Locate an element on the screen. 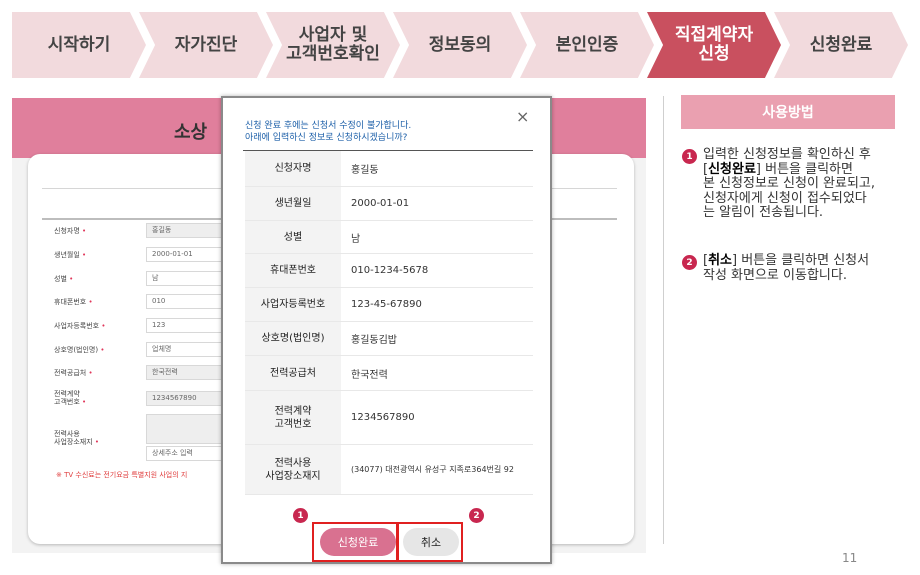 This screenshot has height=575, width=920. row-value: 010-1234-5678 is located at coordinates (390, 270).